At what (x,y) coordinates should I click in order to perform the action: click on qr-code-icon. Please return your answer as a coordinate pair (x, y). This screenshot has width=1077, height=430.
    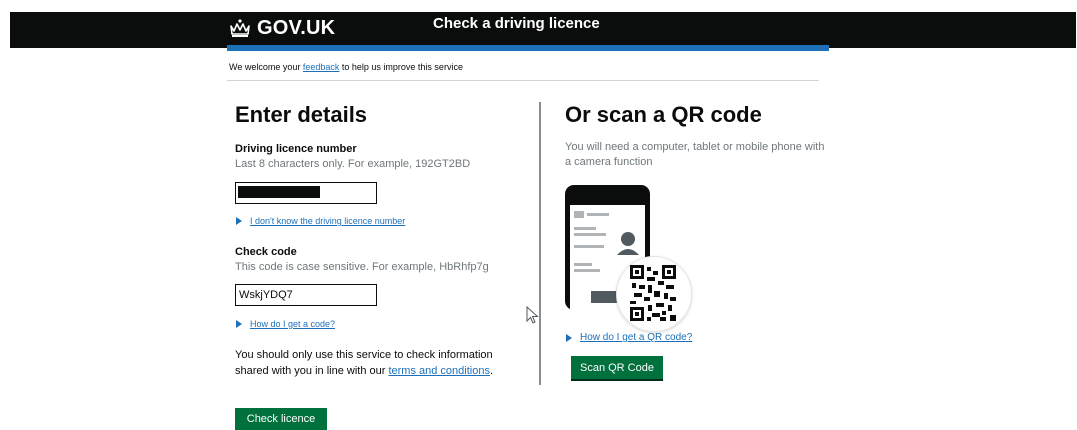
    Looking at the image, I should click on (653, 293).